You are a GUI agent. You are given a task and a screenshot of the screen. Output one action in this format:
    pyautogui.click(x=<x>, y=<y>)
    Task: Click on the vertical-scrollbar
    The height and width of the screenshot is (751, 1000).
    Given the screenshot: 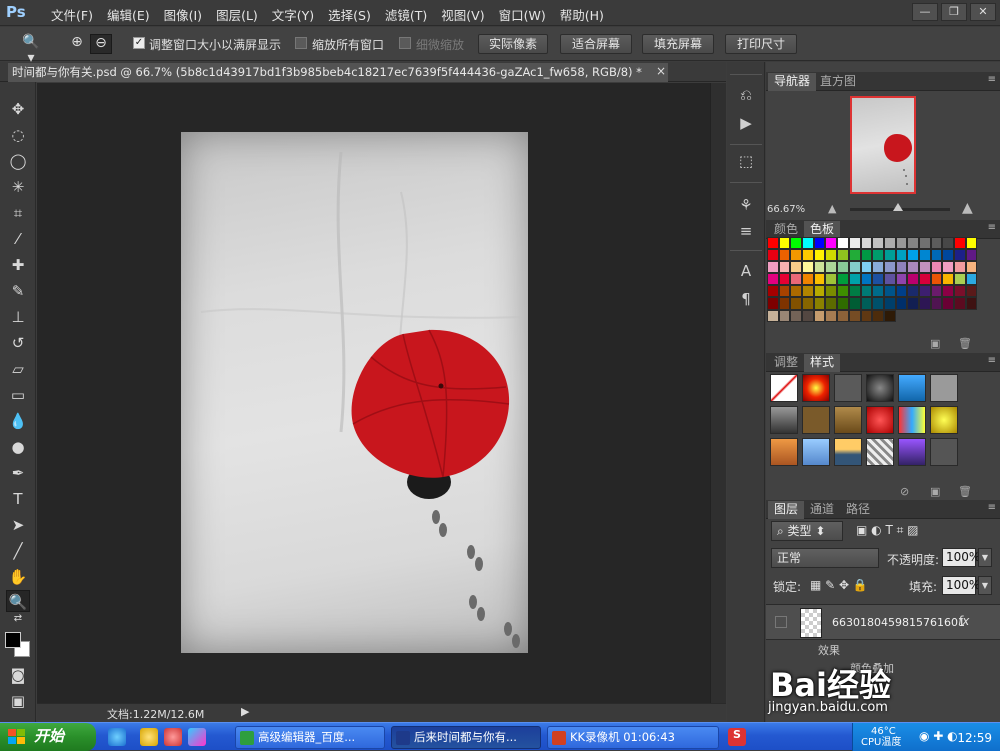 What is the action you would take?
    pyautogui.click(x=718, y=393)
    